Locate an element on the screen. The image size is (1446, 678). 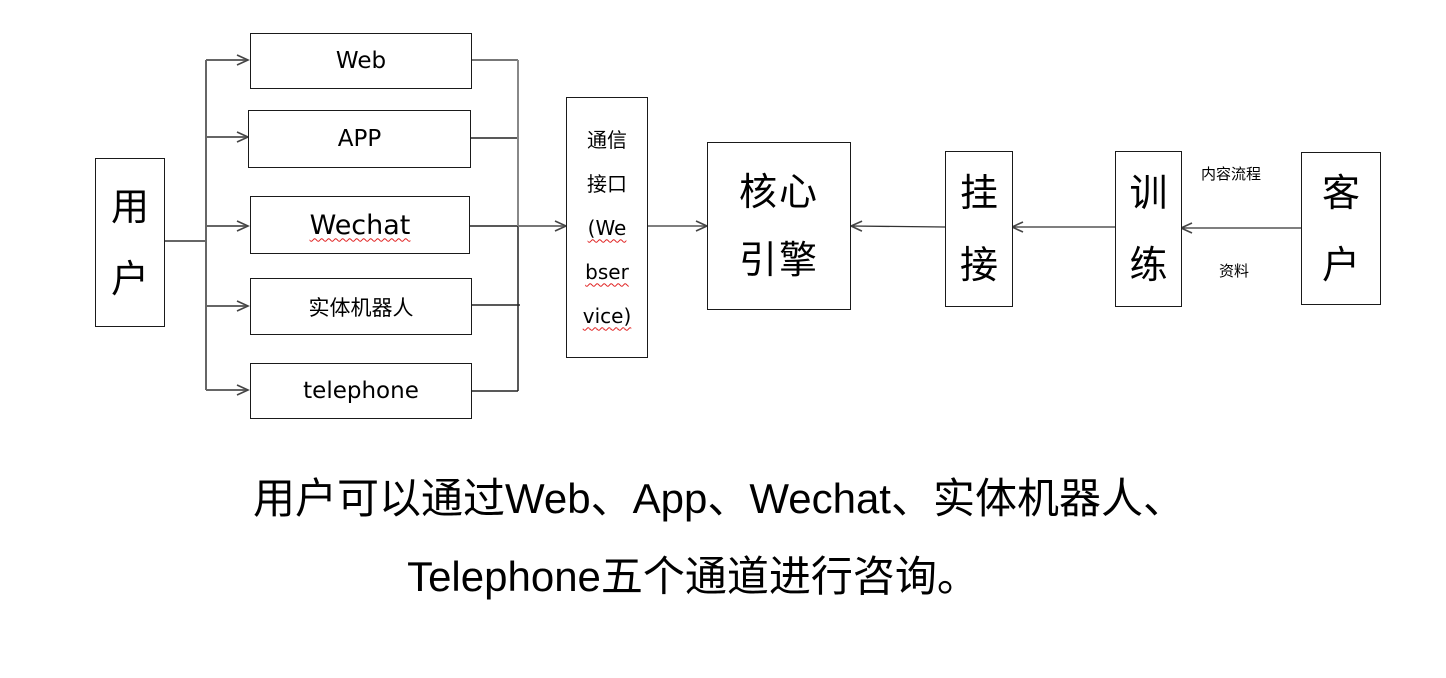
comm-interface-line: 通信 is located at coordinates (607, 139).